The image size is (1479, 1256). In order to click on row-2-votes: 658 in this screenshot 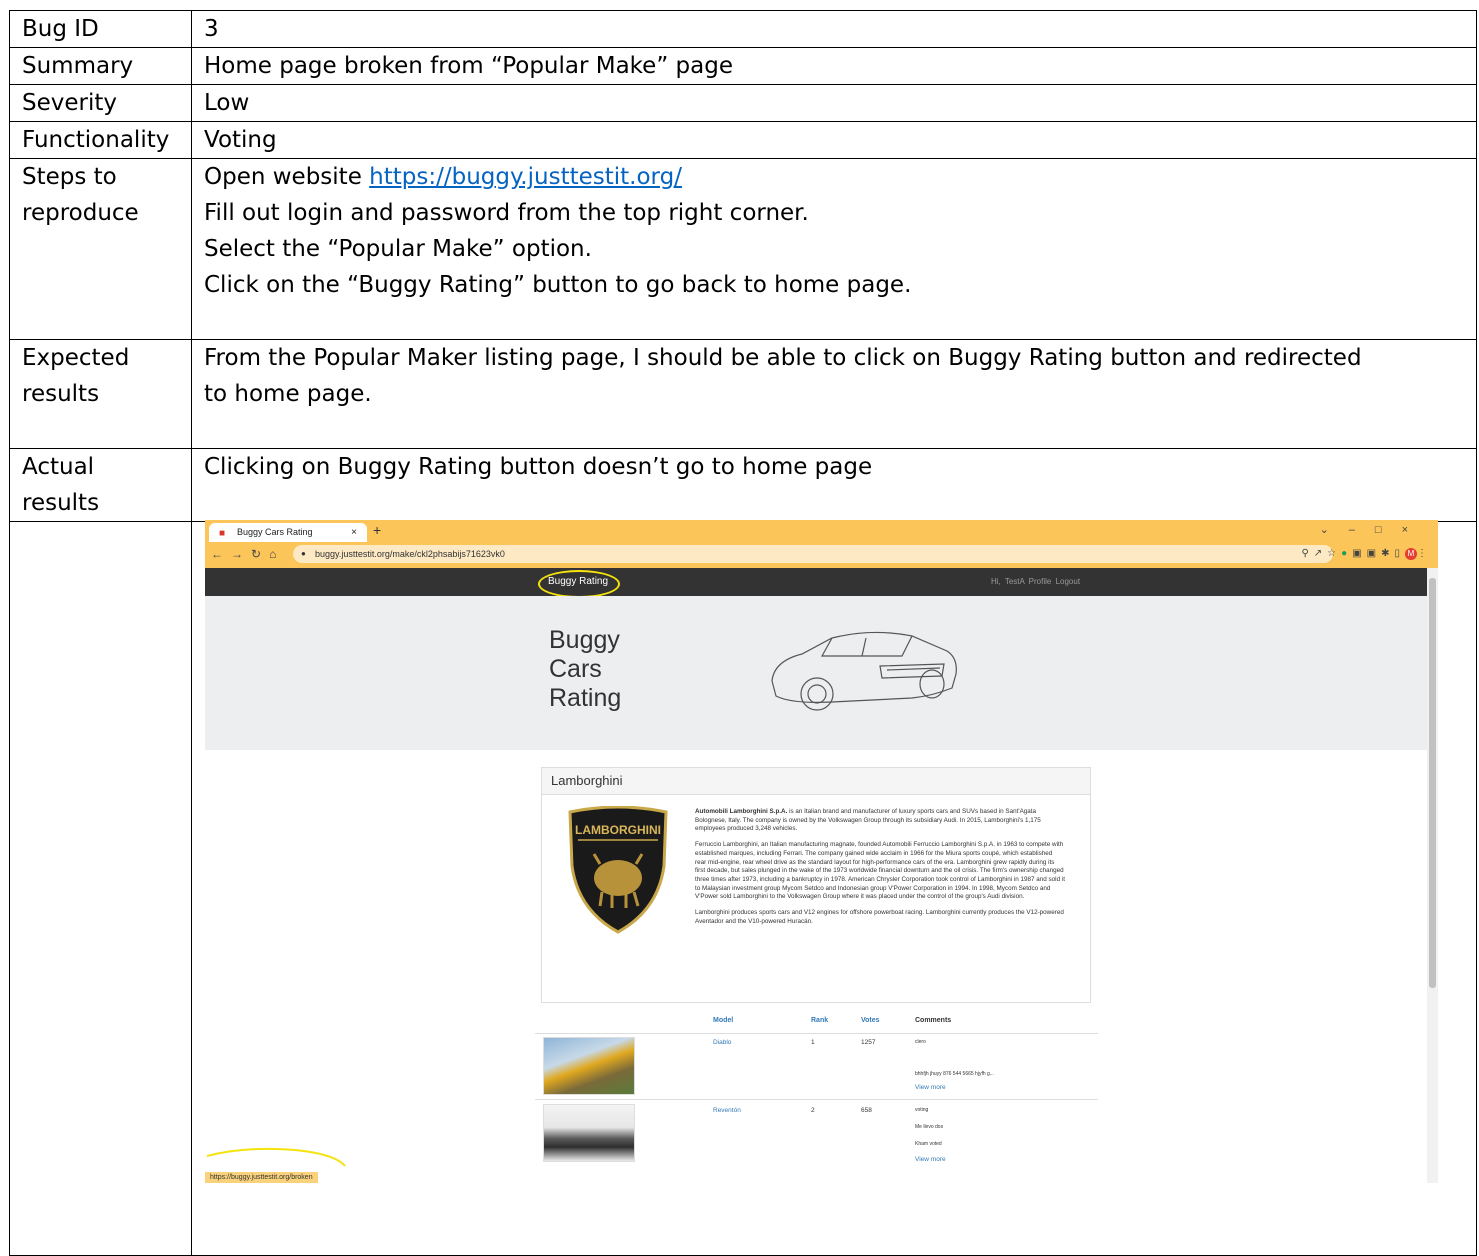, I will do `click(866, 1110)`.